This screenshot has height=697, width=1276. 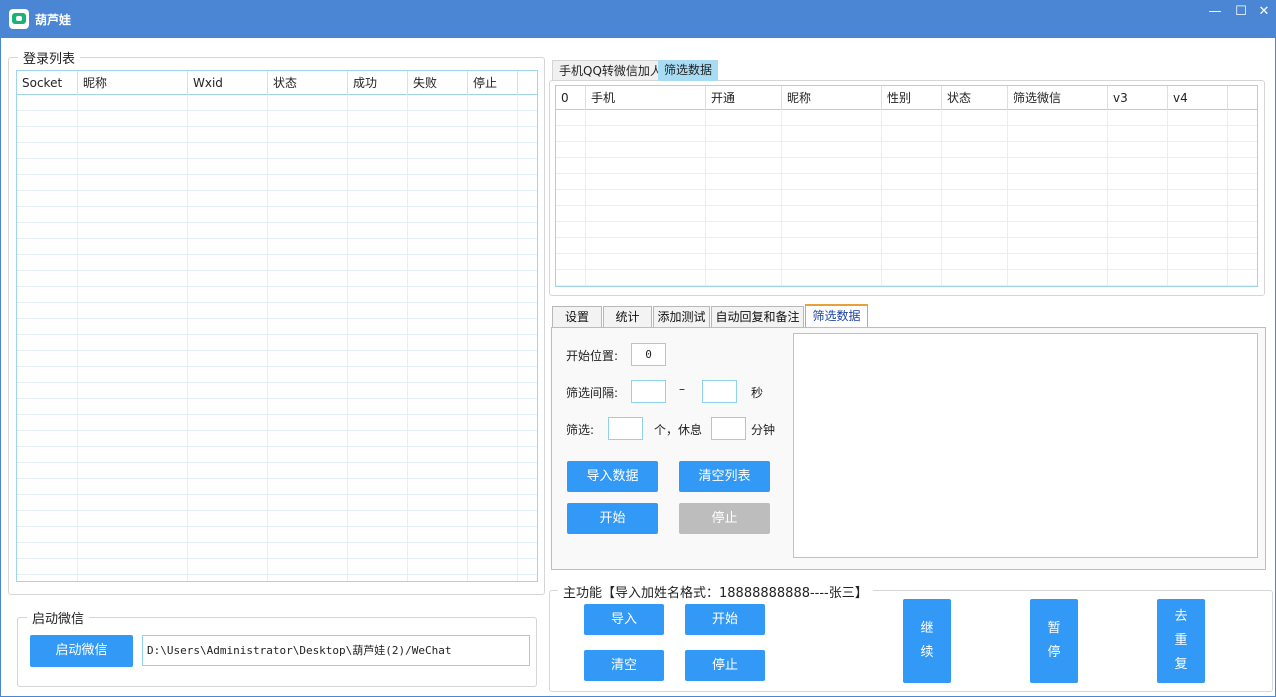 What do you see at coordinates (624, 619) in the screenshot?
I see `main-import-button: 导入` at bounding box center [624, 619].